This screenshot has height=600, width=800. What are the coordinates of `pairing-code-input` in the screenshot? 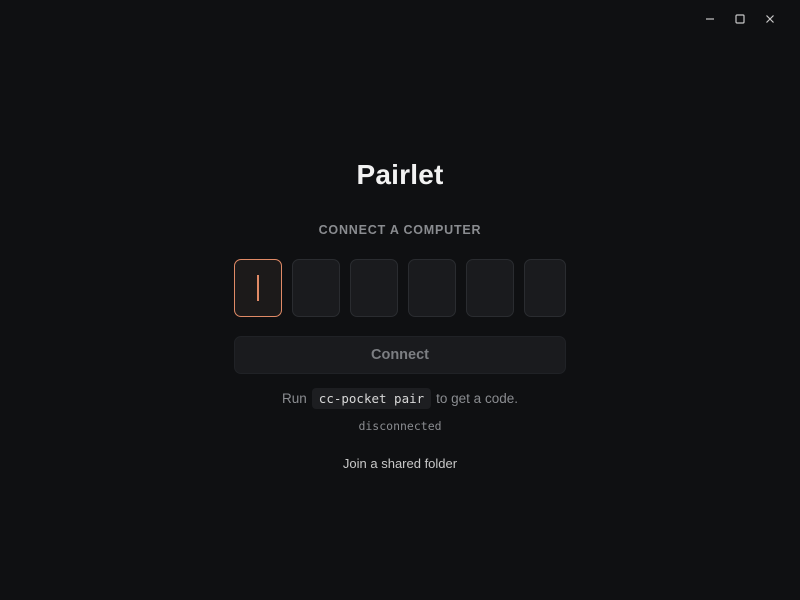 It's located at (400, 288).